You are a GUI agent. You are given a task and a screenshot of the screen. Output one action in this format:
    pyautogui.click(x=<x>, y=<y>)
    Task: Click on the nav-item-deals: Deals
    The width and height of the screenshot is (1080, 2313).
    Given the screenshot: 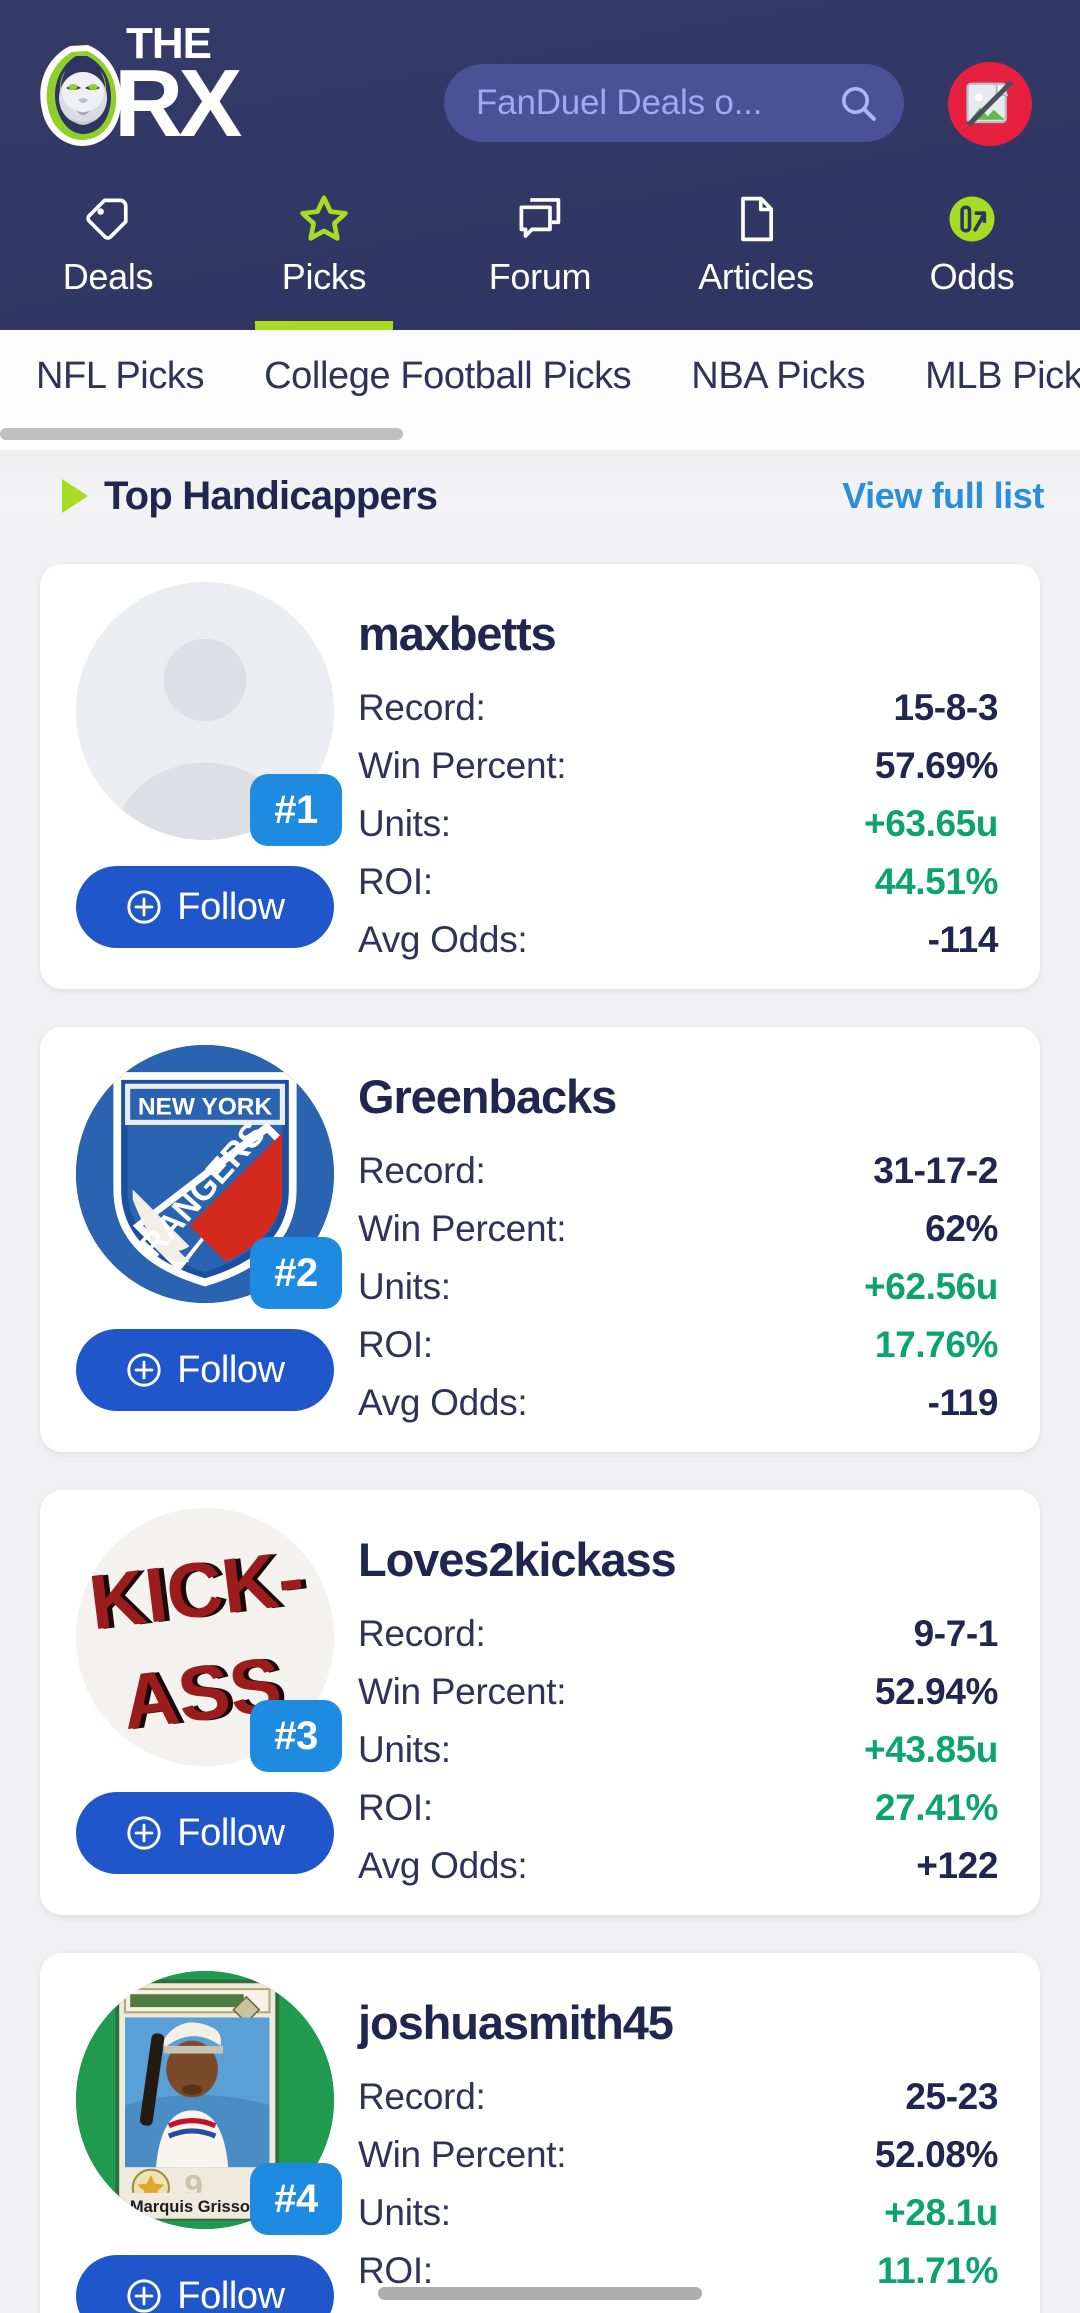 What is the action you would take?
    pyautogui.click(x=108, y=254)
    